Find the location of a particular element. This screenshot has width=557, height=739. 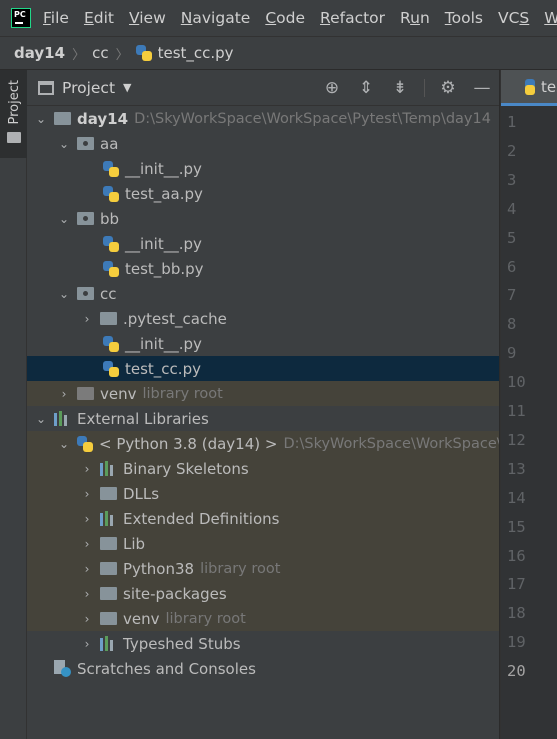

tree-node-aa-init: __init__.py is located at coordinates (263, 168).